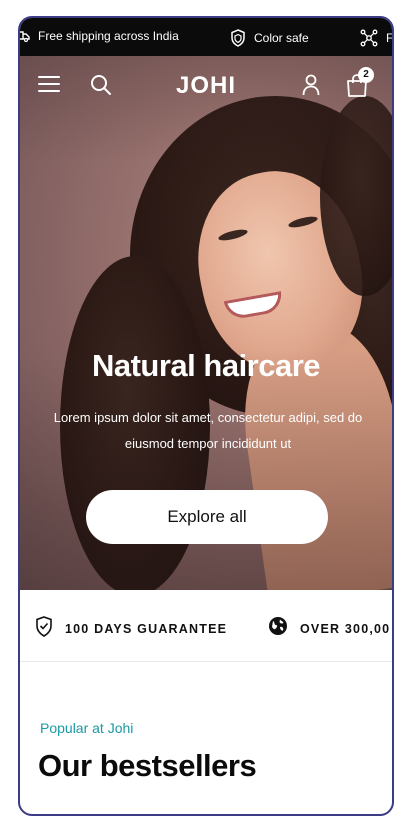 The height and width of the screenshot is (840, 417). What do you see at coordinates (345, 628) in the screenshot?
I see `trust-label: OVER 300,00` at bounding box center [345, 628].